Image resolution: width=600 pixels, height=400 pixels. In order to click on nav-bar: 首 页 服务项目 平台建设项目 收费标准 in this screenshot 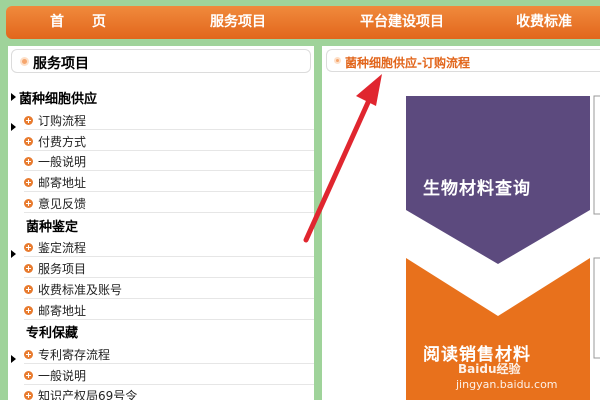, I will do `click(303, 22)`.